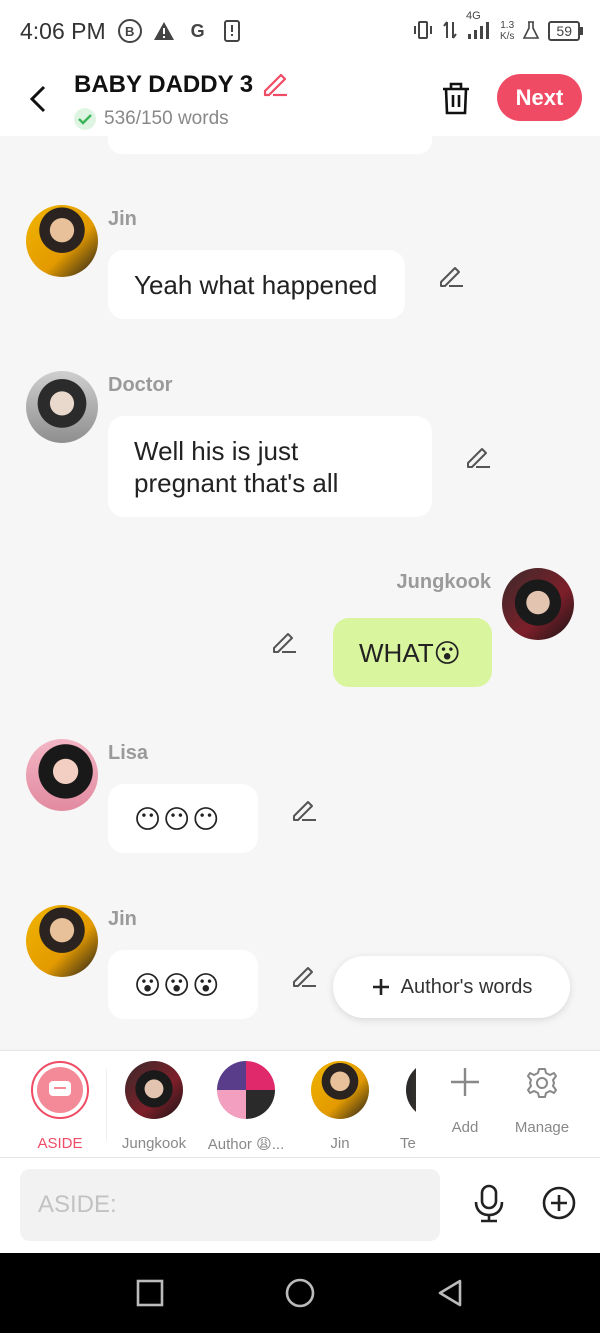 The height and width of the screenshot is (1333, 600). I want to click on speed-unit: K/s, so click(507, 36).